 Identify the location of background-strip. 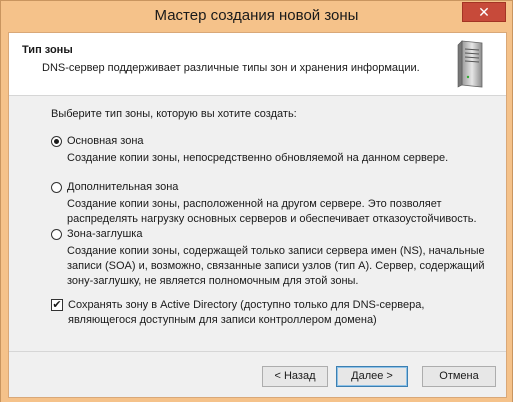
(256, 404).